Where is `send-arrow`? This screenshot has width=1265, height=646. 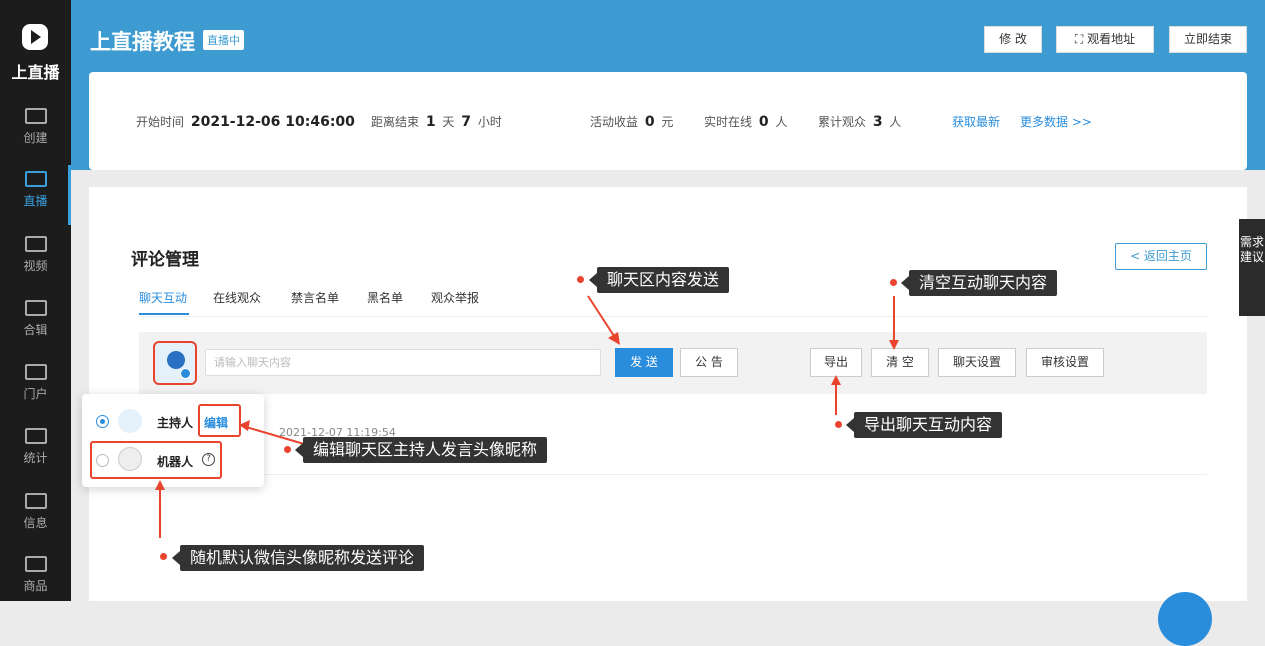 send-arrow is located at coordinates (602, 317).